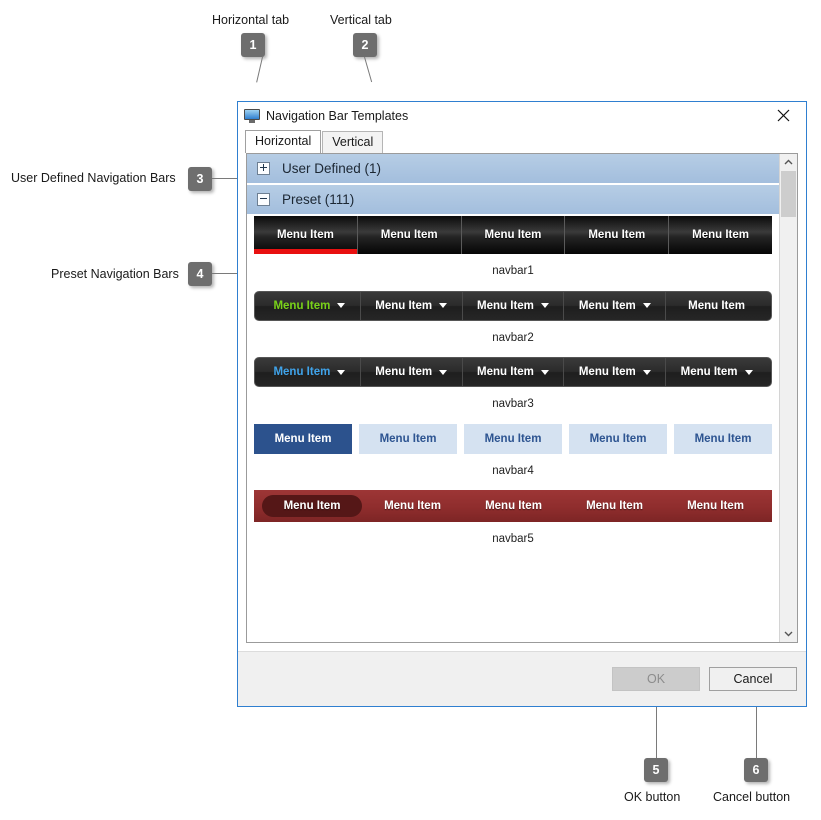 This screenshot has height=820, width=821. I want to click on template-caption: navbar2, so click(513, 337).